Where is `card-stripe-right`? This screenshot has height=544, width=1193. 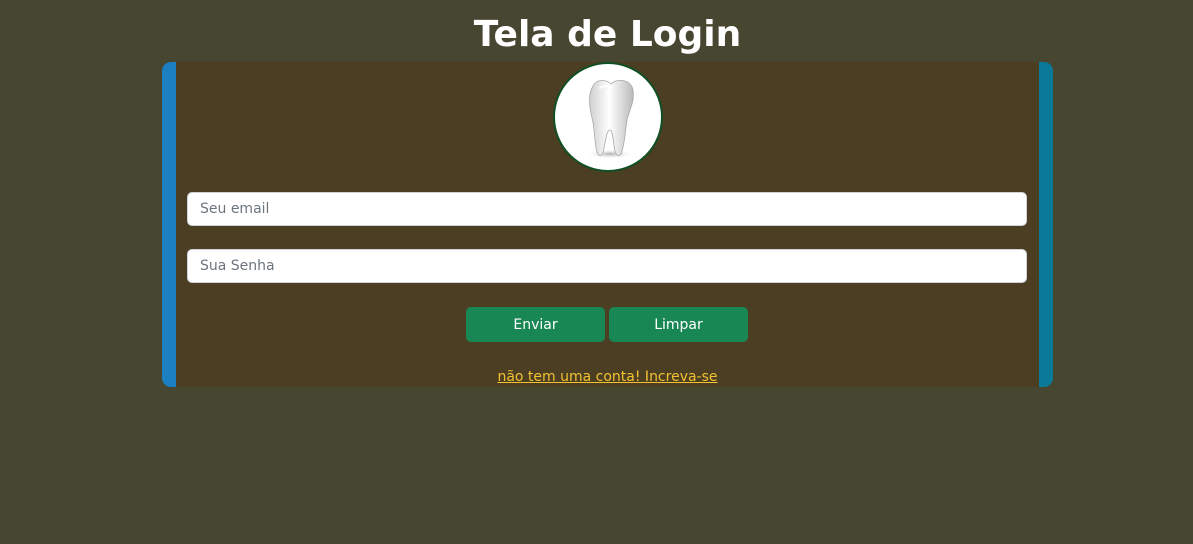 card-stripe-right is located at coordinates (1046, 224).